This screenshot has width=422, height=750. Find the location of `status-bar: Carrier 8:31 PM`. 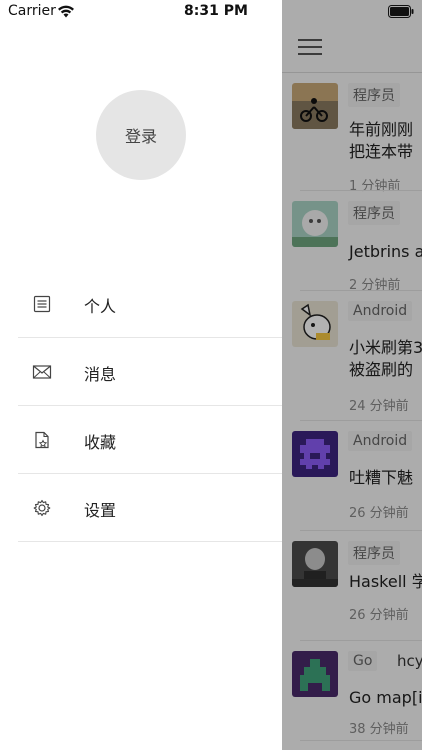

status-bar: Carrier 8:31 PM is located at coordinates (211, 13).